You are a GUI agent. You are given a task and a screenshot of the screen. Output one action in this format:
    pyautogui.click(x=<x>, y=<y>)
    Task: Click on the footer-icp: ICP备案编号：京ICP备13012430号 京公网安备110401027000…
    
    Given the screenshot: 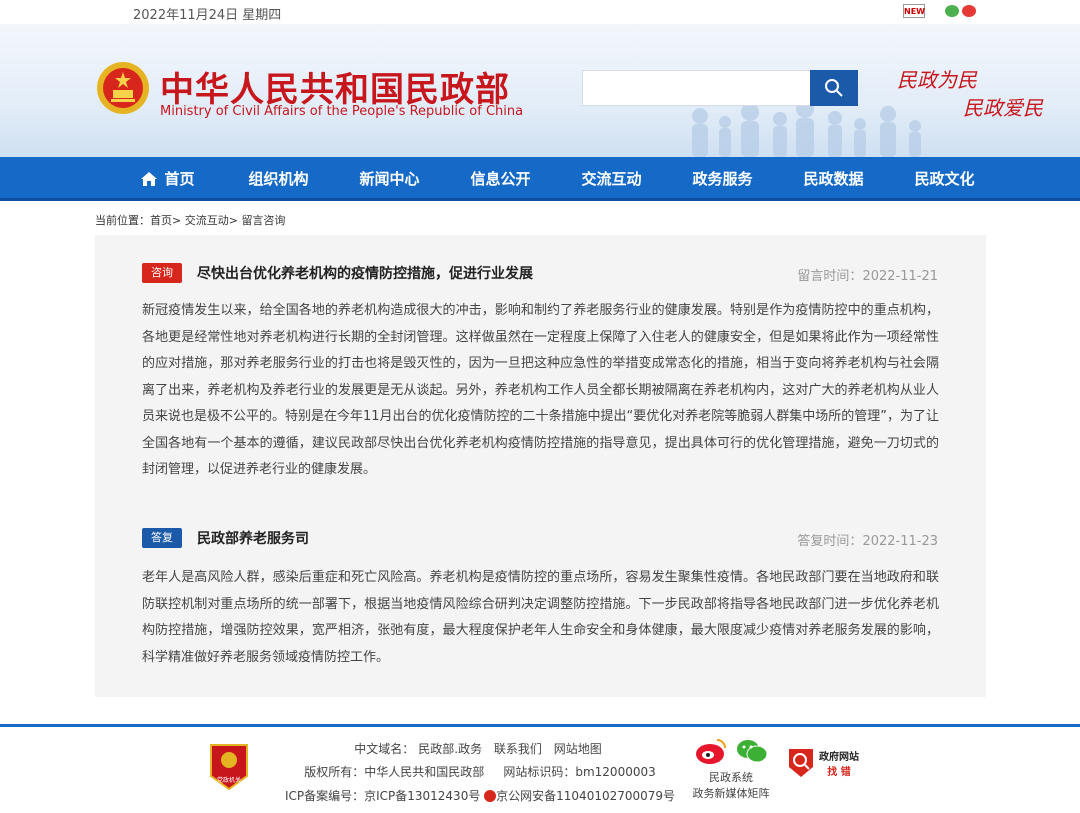 What is the action you would take?
    pyautogui.click(x=480, y=795)
    